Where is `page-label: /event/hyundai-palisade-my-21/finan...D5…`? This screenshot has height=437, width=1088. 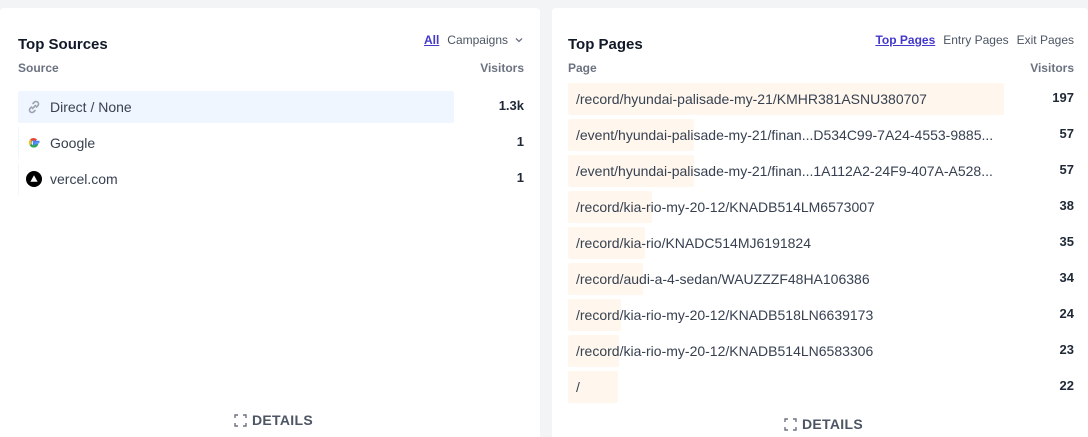
page-label: /event/hyundai-palisade-my-21/finan...D5… is located at coordinates (784, 135).